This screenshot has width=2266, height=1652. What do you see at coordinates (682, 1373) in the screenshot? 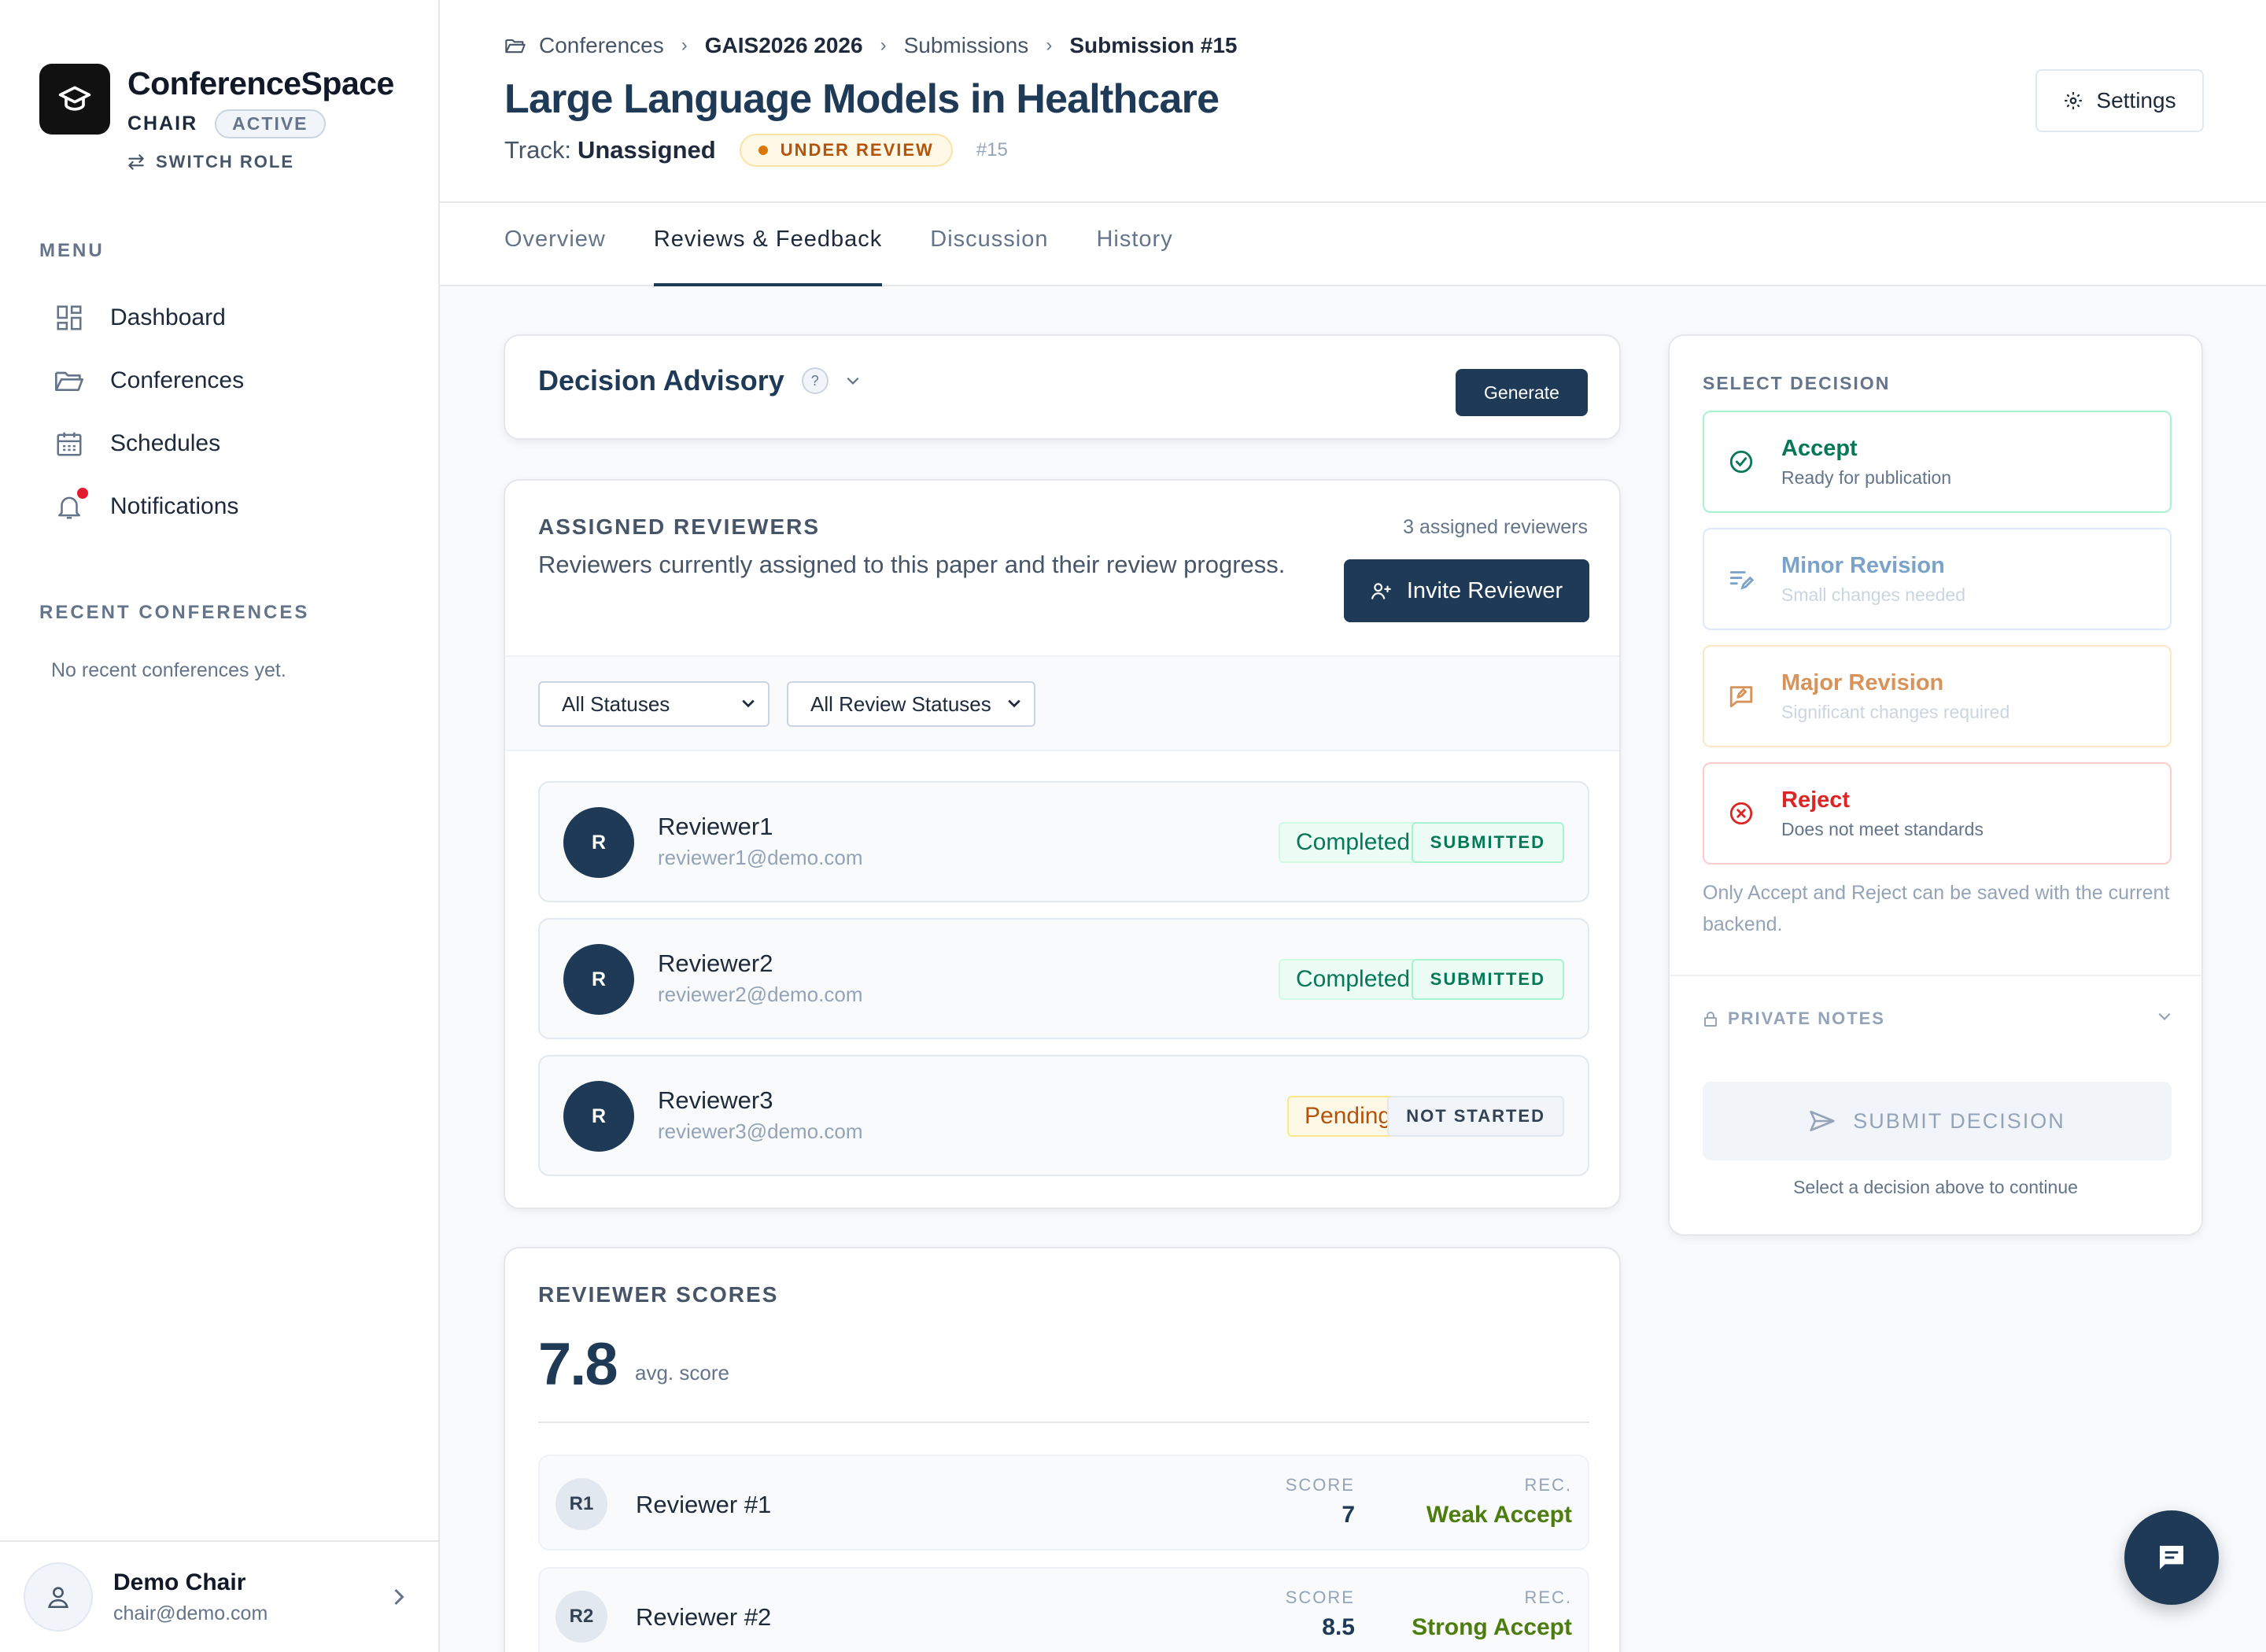
I see `average-score-label: avg. score` at bounding box center [682, 1373].